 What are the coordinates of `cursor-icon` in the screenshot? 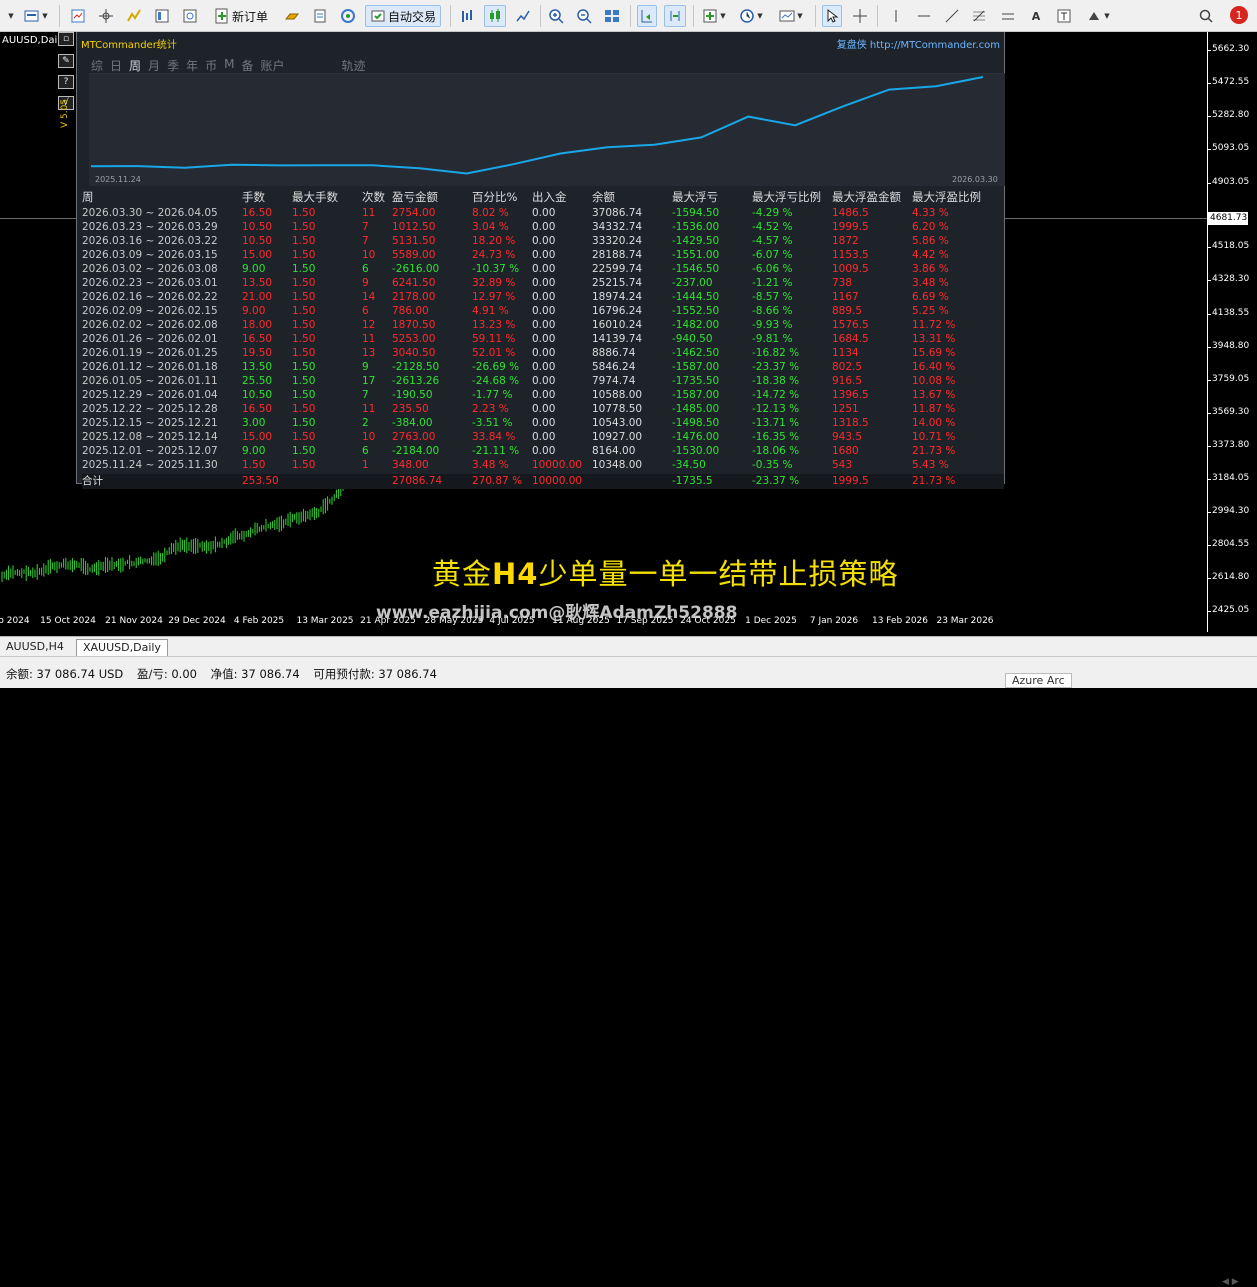 It's located at (832, 16).